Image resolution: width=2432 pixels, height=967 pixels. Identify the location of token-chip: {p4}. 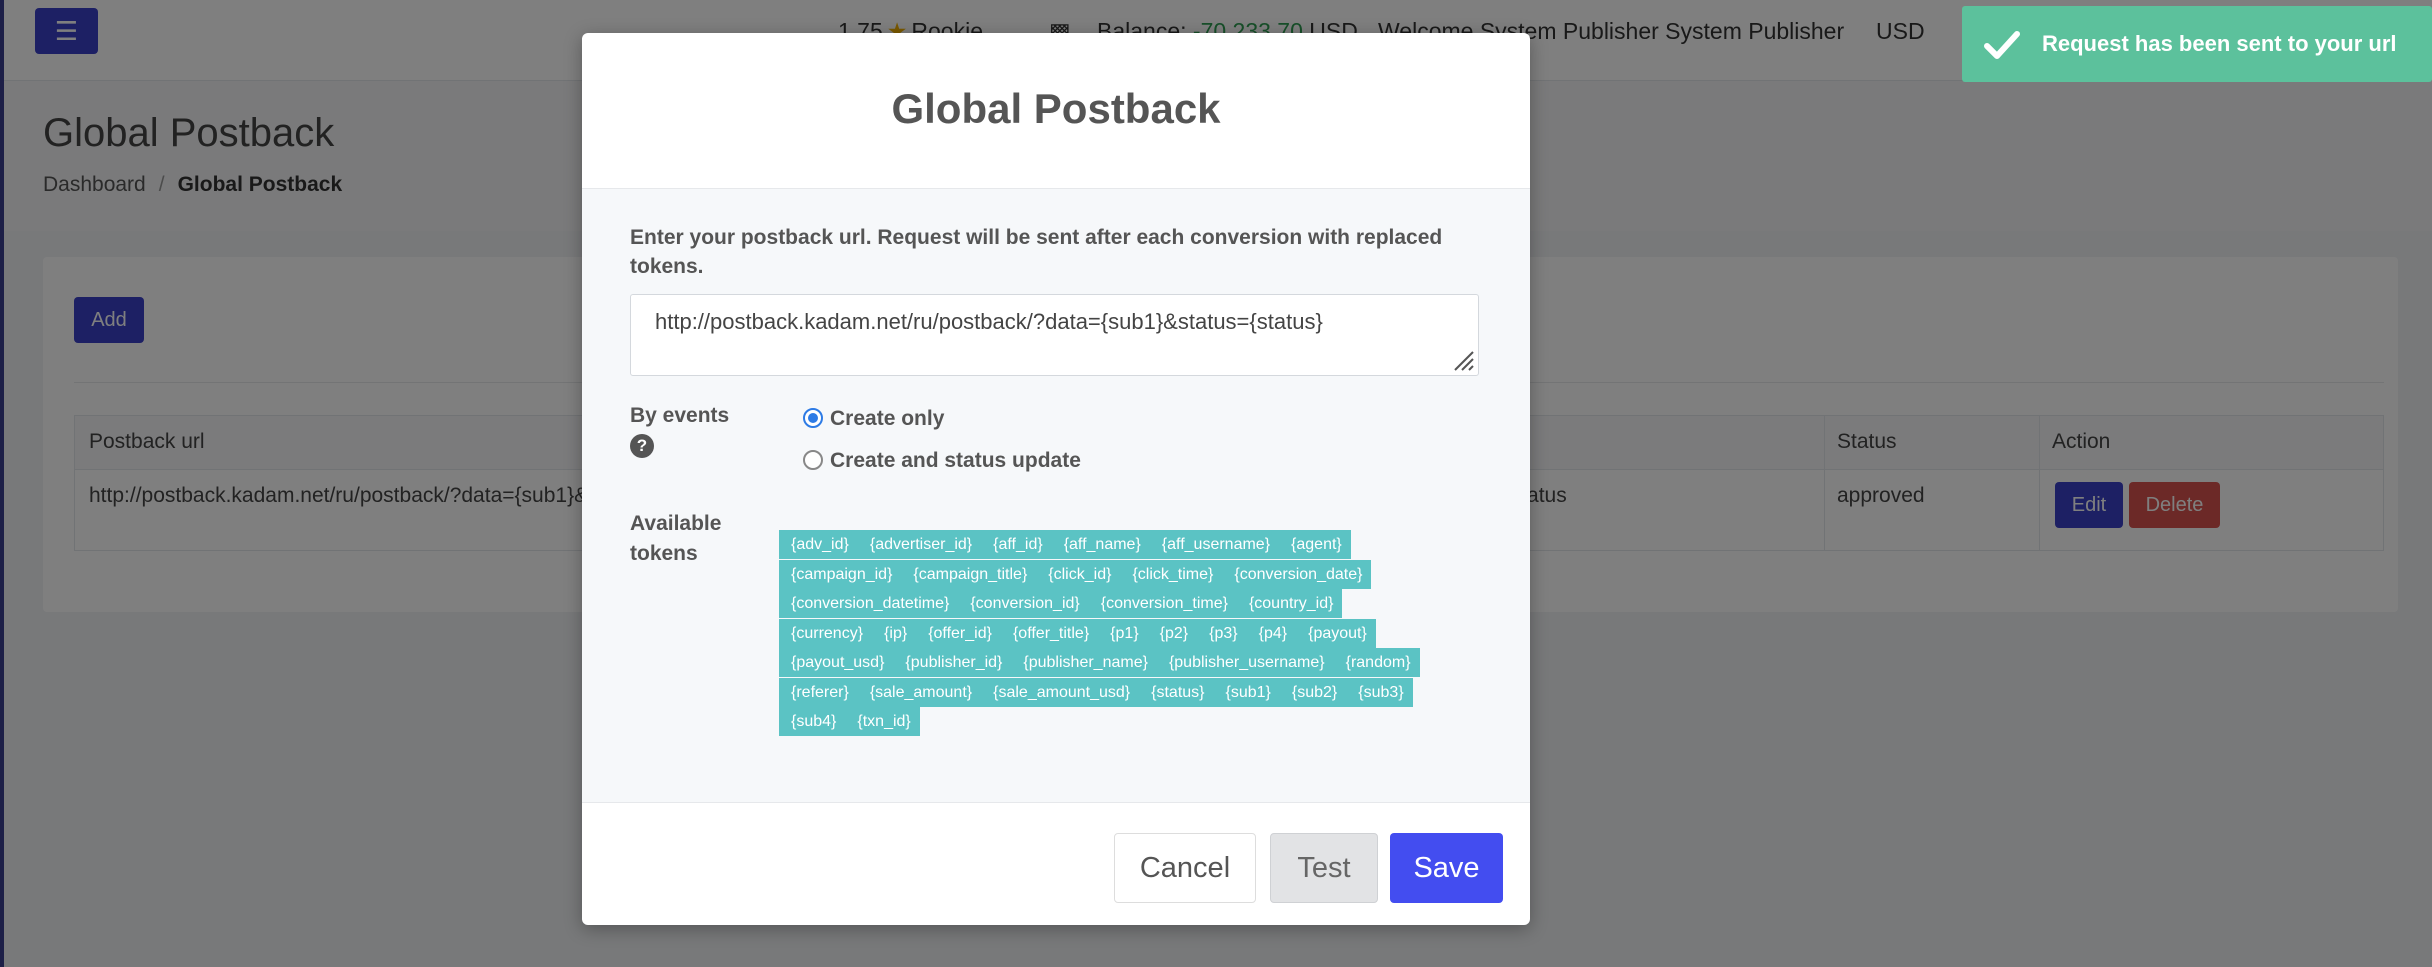
(1271, 633).